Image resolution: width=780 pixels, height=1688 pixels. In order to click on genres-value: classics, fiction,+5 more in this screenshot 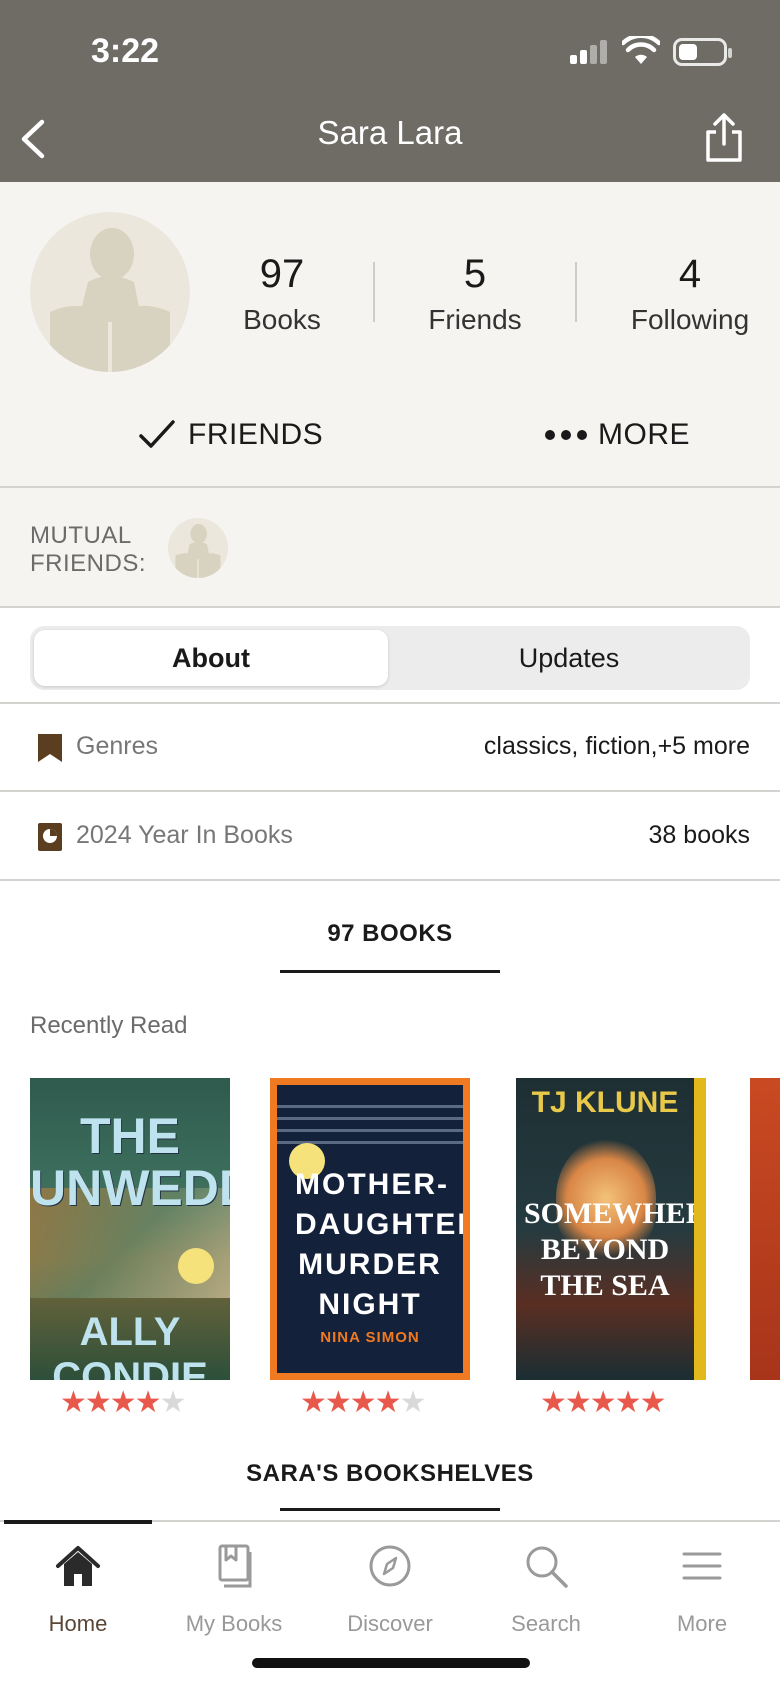, I will do `click(616, 746)`.